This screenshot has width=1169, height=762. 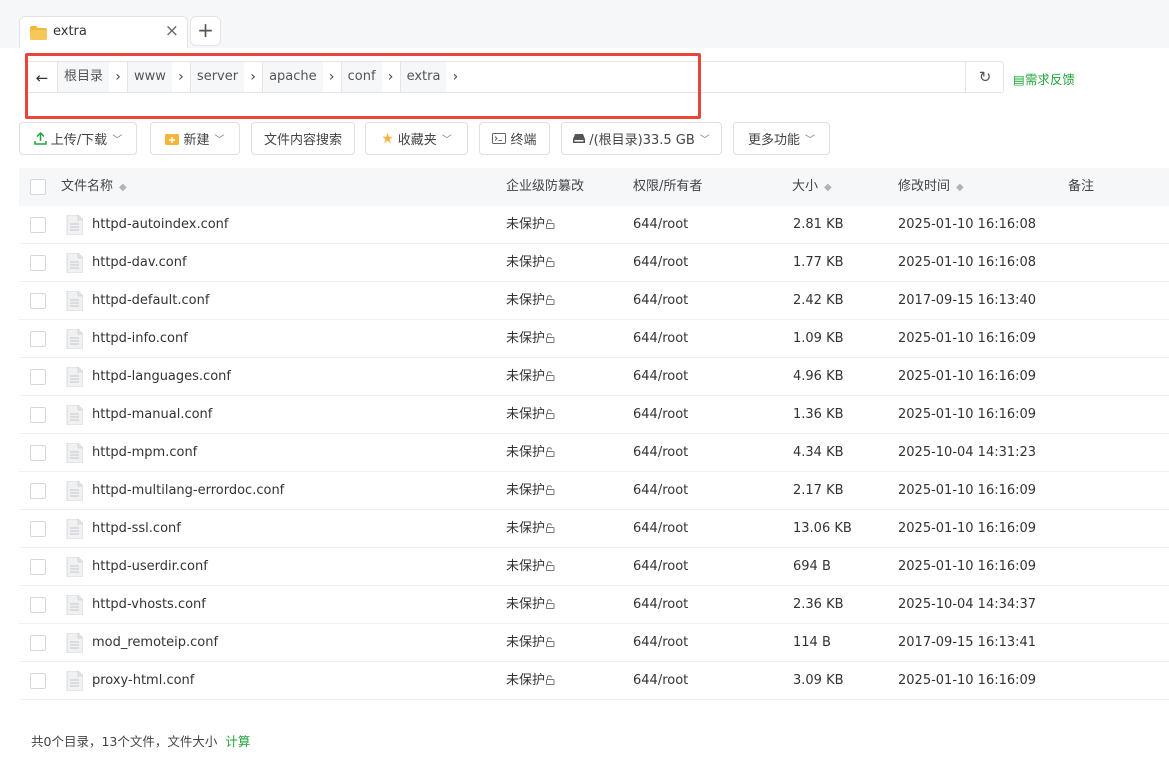 I want to click on file-name: httpd-default.conf, so click(x=150, y=300).